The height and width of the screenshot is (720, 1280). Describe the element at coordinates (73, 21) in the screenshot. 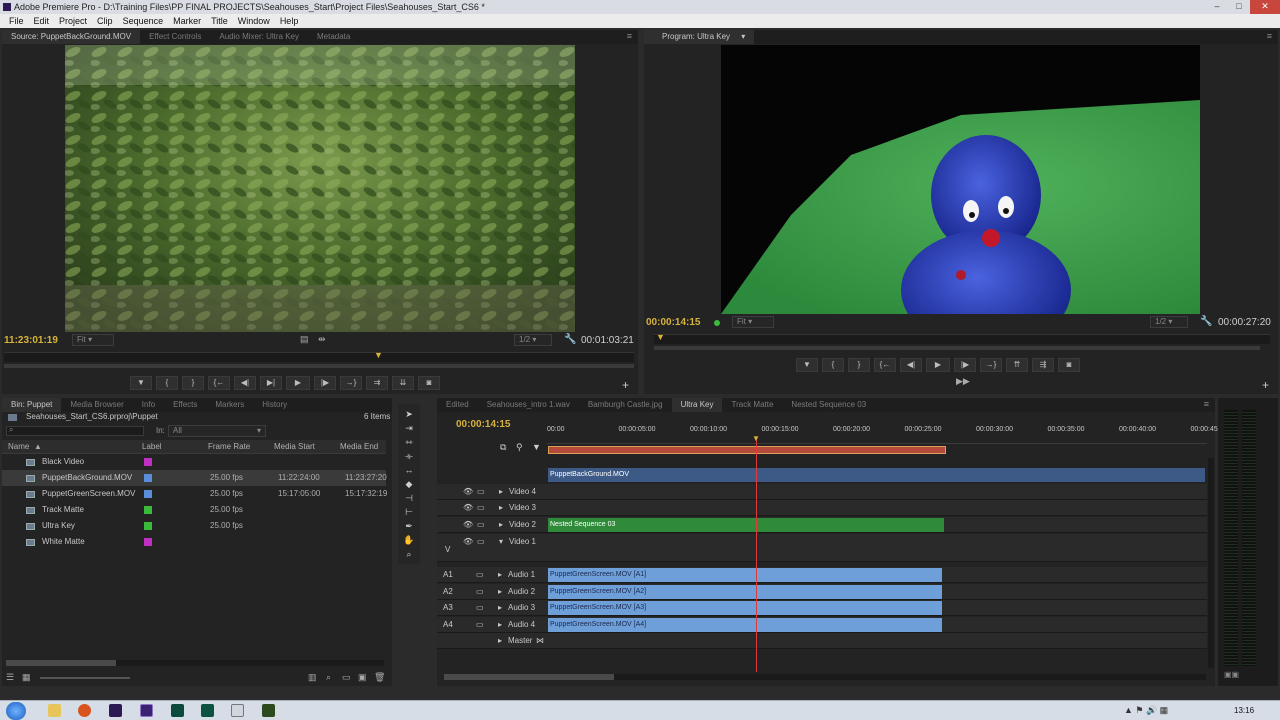

I see `menu-project: Project` at that location.